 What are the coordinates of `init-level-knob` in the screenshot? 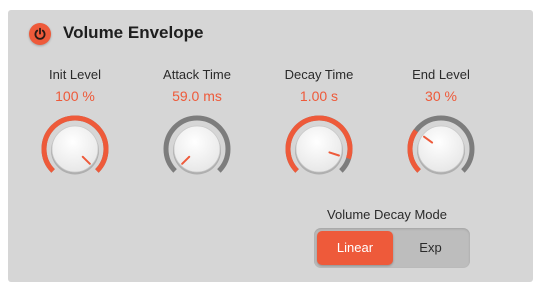 It's located at (75, 149).